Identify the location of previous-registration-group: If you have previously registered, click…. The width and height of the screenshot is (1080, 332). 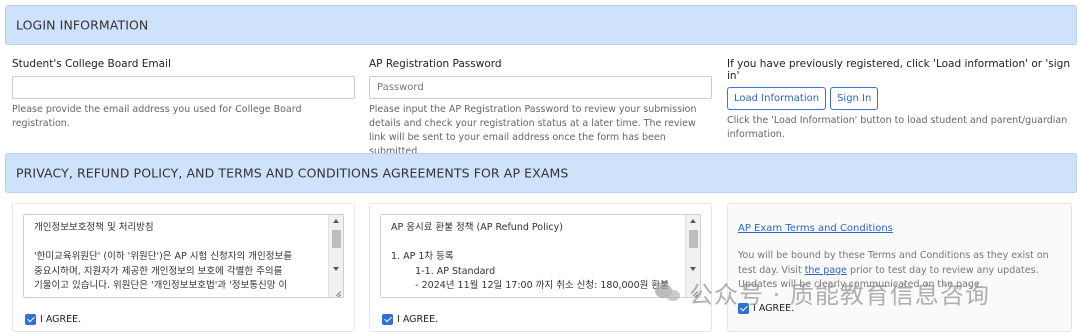
(899, 100).